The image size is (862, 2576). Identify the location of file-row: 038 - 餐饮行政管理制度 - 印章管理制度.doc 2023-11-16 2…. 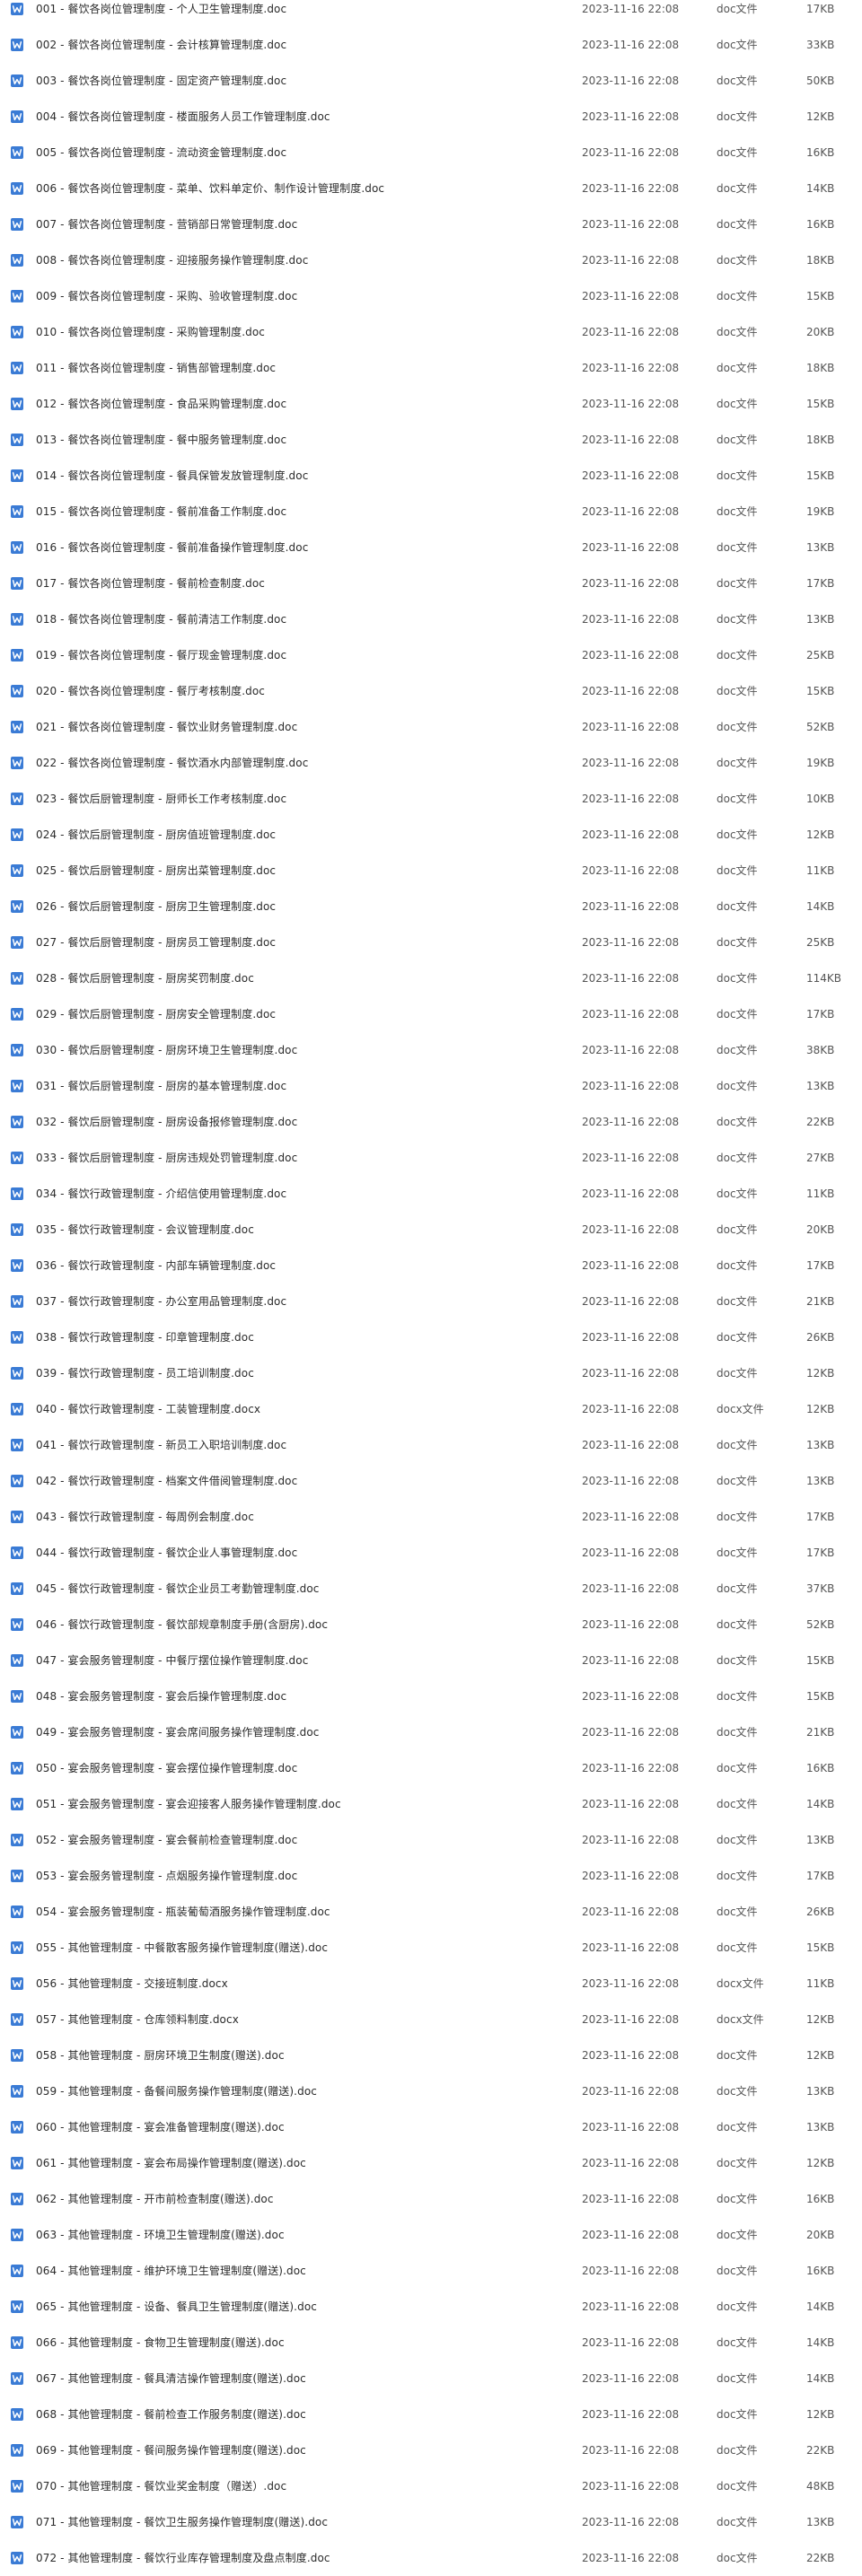
(431, 1337).